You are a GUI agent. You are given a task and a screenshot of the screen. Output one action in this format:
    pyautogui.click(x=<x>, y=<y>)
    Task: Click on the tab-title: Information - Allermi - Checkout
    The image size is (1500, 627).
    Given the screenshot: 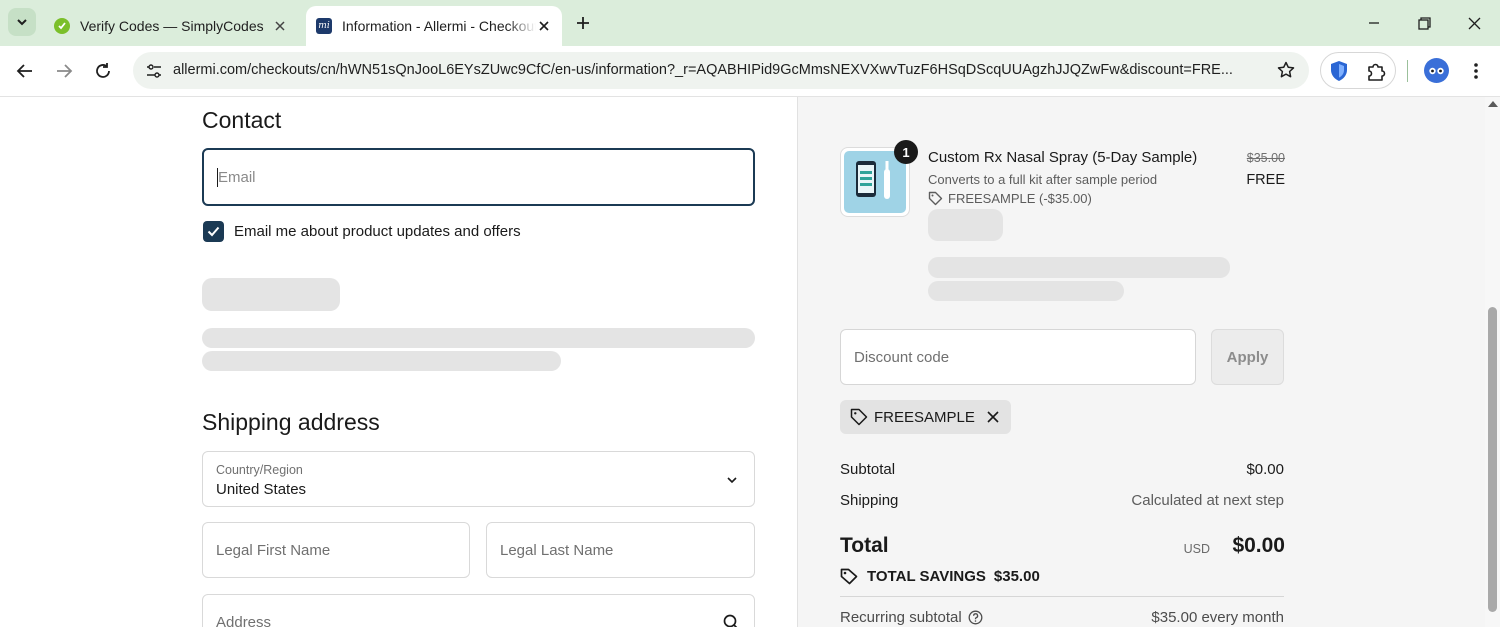 What is the action you would take?
    pyautogui.click(x=439, y=26)
    